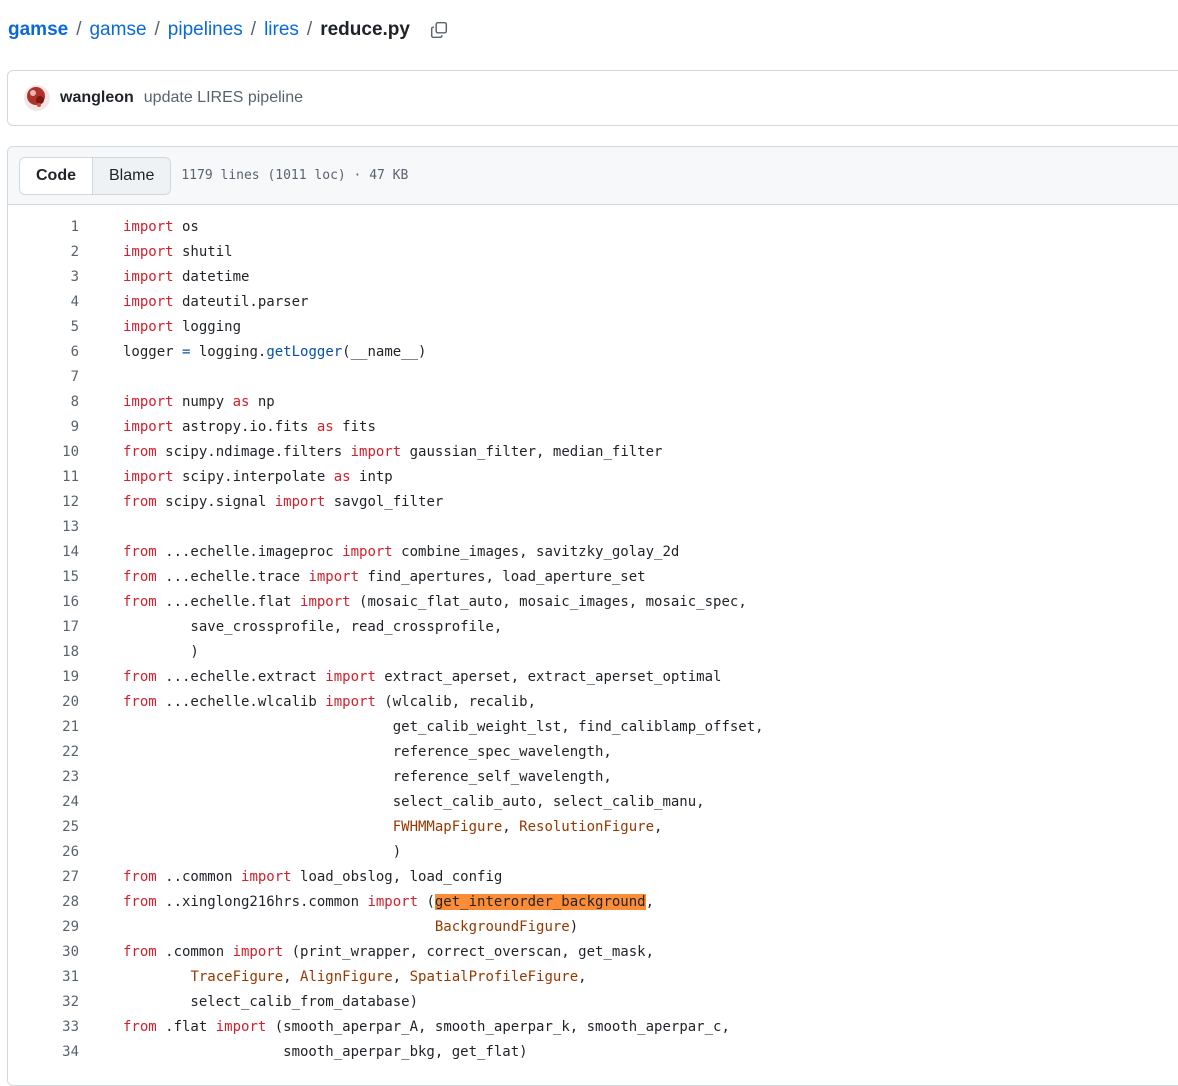 This screenshot has width=1178, height=1086. I want to click on line-number: 27, so click(43, 877).